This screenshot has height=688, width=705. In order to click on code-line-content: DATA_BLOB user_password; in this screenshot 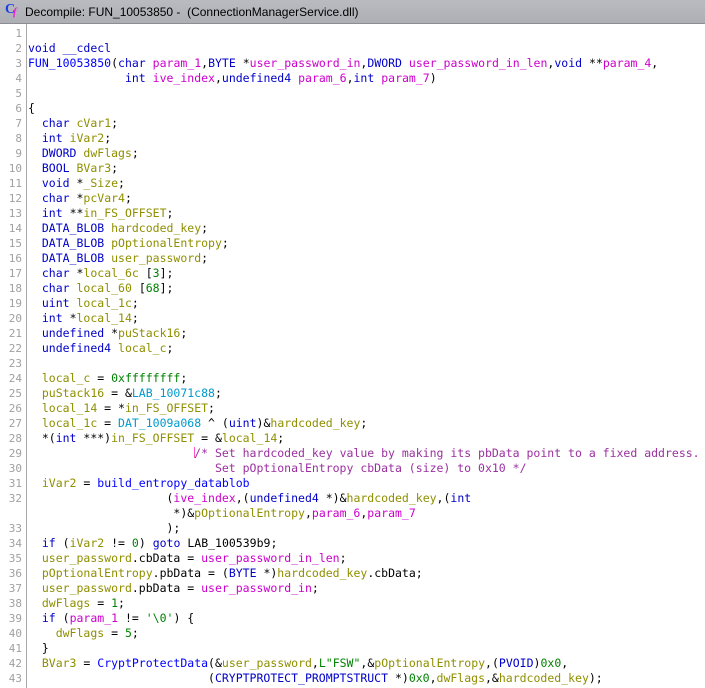, I will do `click(364, 258)`.